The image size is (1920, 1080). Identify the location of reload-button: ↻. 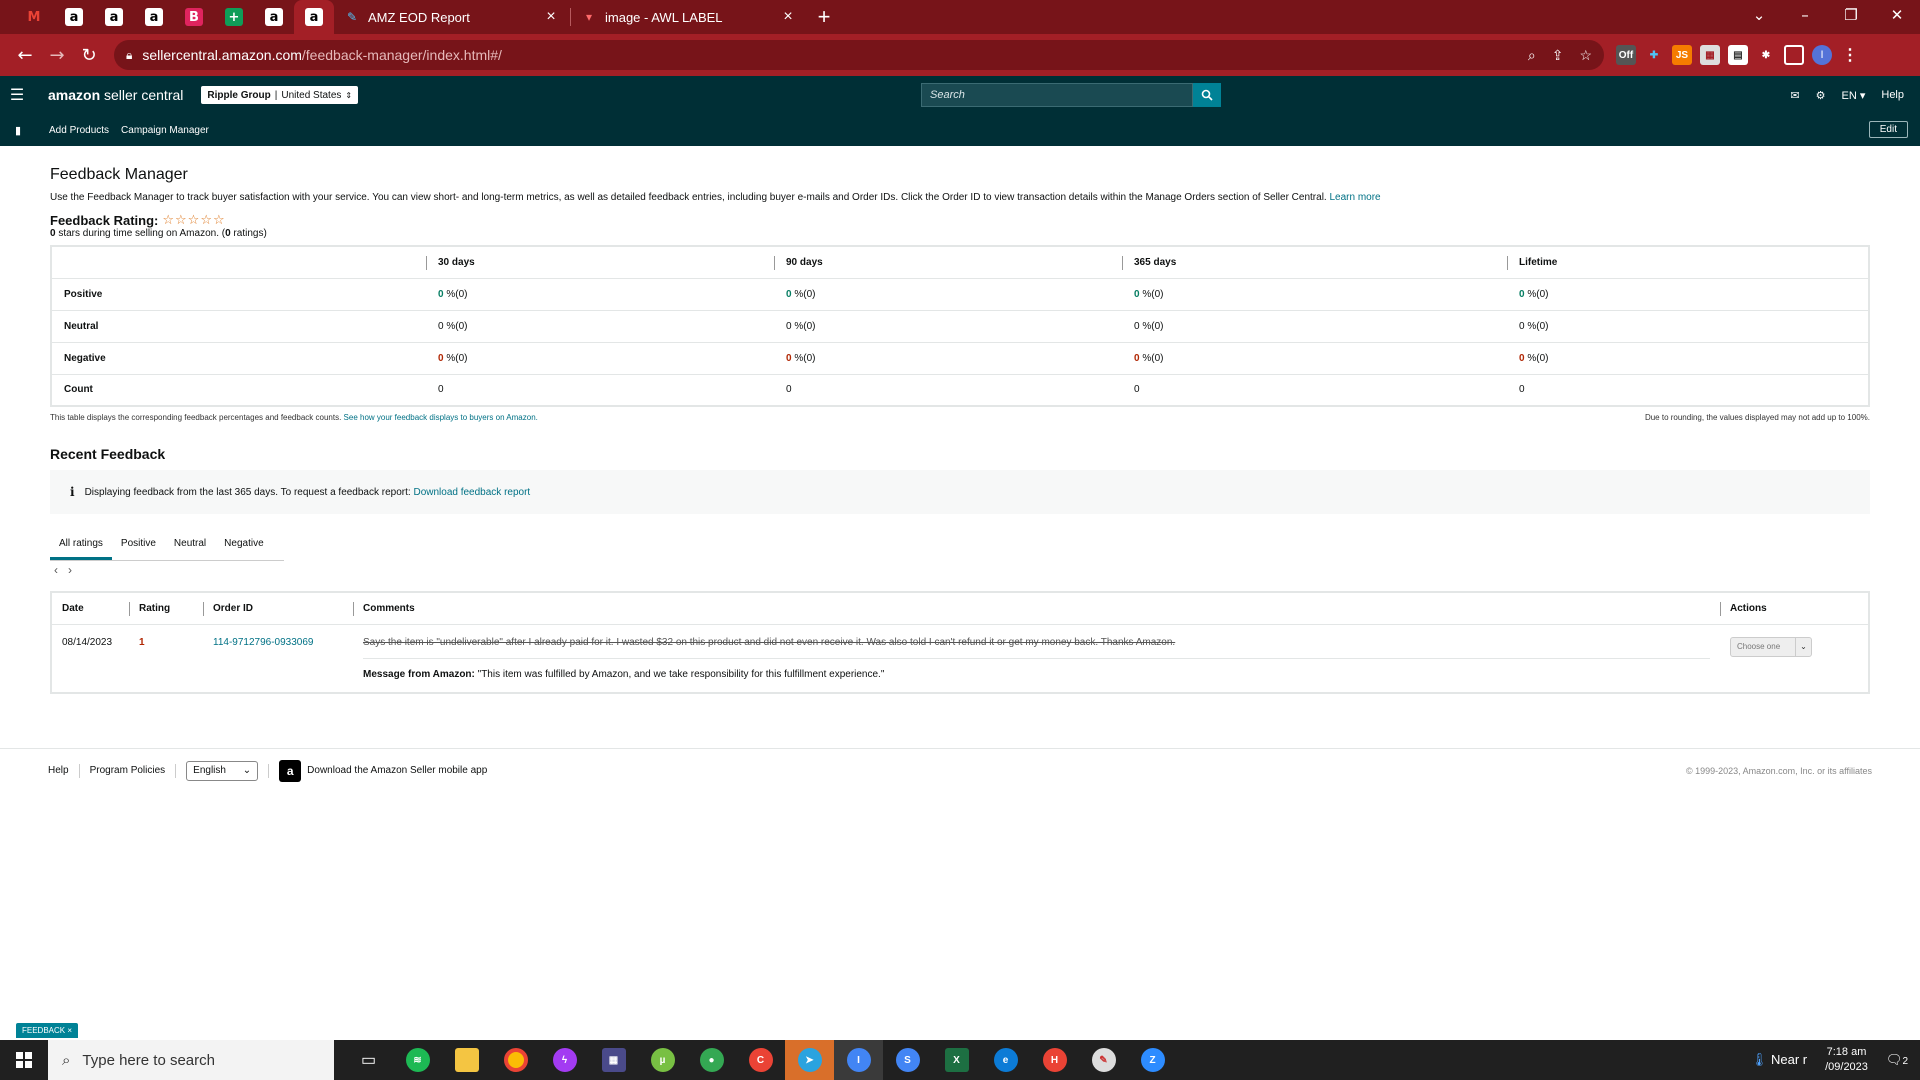
(89, 55).